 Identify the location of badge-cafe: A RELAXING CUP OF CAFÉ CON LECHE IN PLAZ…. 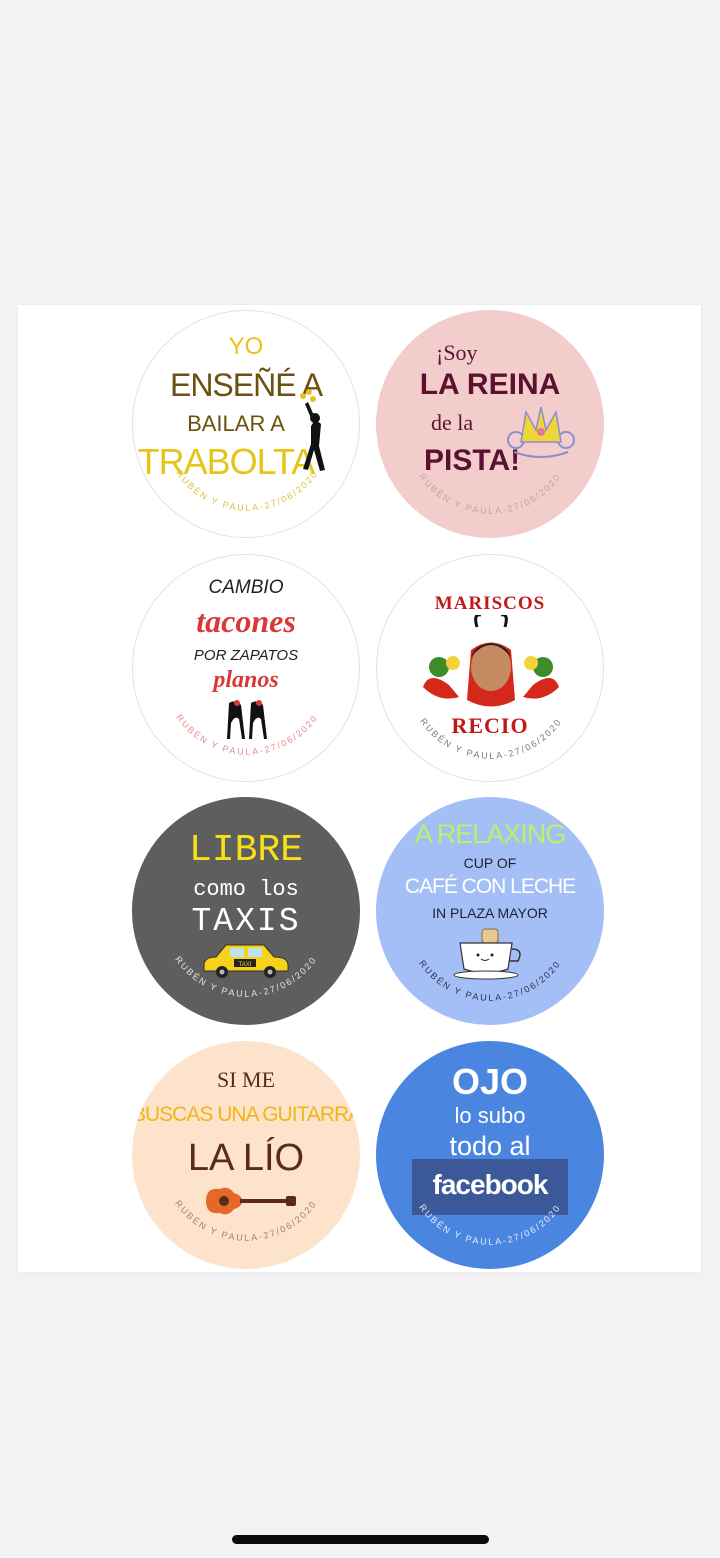
(490, 911).